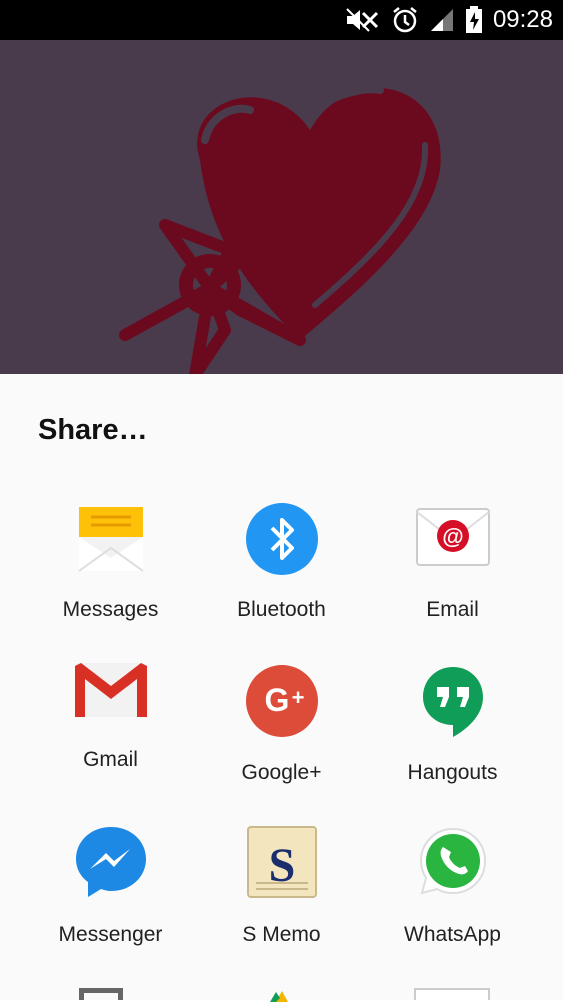 Image resolution: width=563 pixels, height=1007 pixels. Describe the element at coordinates (110, 690) in the screenshot. I see `gmail-icon` at that location.